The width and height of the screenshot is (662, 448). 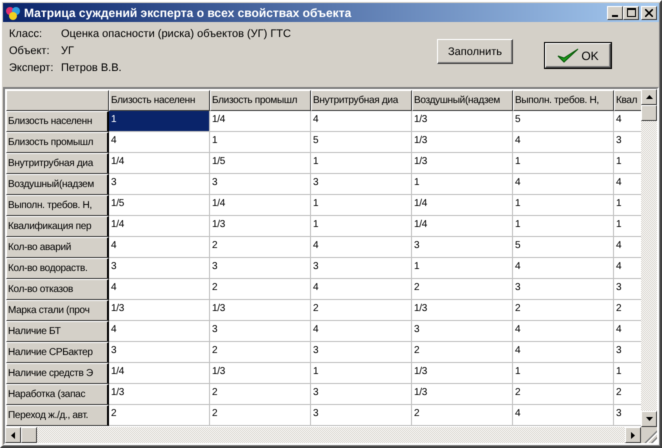 What do you see at coordinates (57, 310) in the screenshot?
I see `row-header: Марка стали (проч` at bounding box center [57, 310].